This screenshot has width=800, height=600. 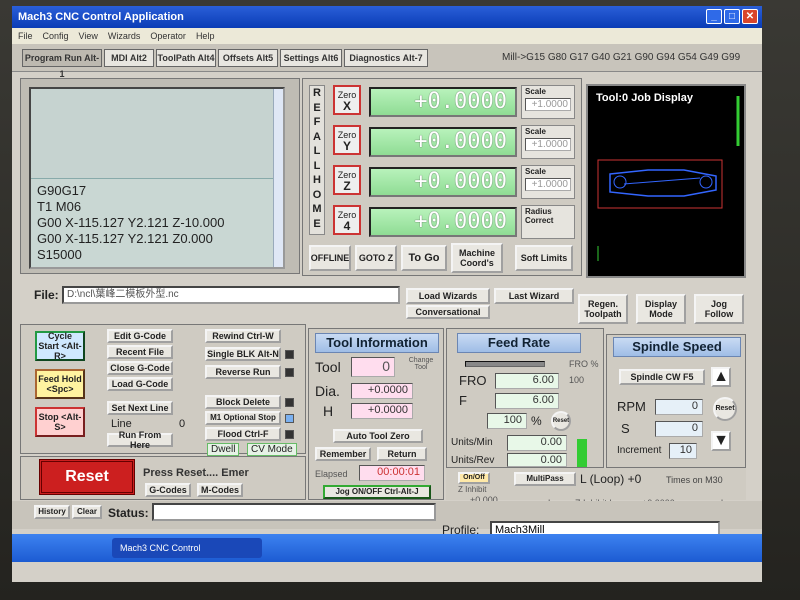 What do you see at coordinates (534, 296) in the screenshot?
I see `last-wizard-button: Last Wizard` at bounding box center [534, 296].